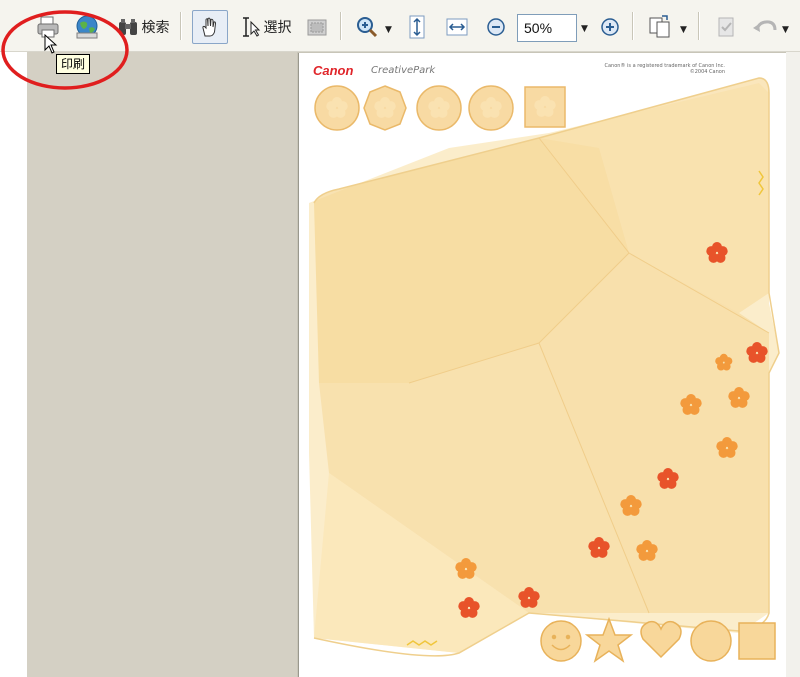 This screenshot has width=800, height=677. I want to click on snapshot-button, so click(317, 27).